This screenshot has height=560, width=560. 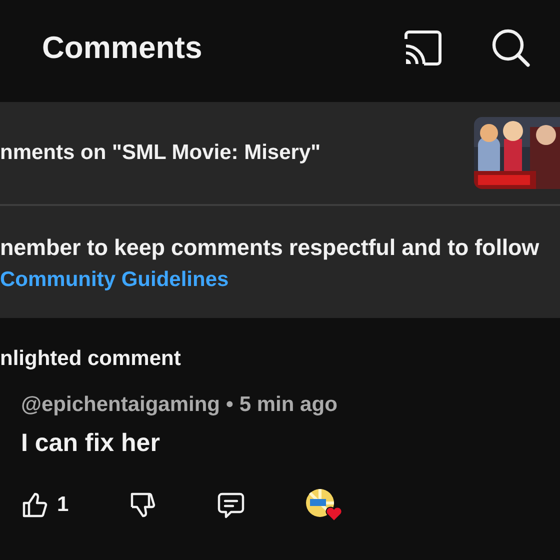 What do you see at coordinates (288, 405) in the screenshot?
I see `comment-time: 5 min ago` at bounding box center [288, 405].